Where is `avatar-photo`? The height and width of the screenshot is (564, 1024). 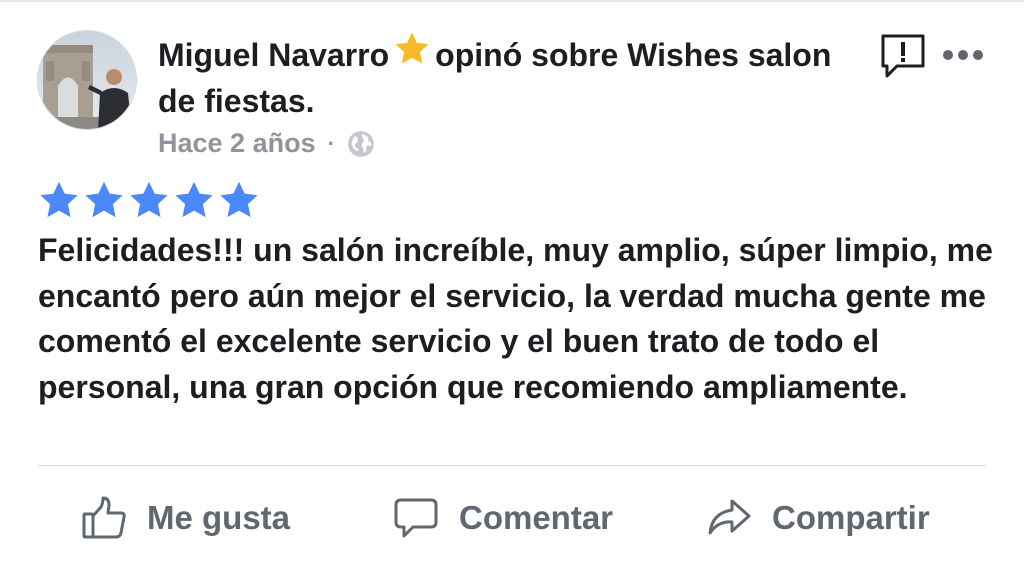 avatar-photo is located at coordinates (87, 80).